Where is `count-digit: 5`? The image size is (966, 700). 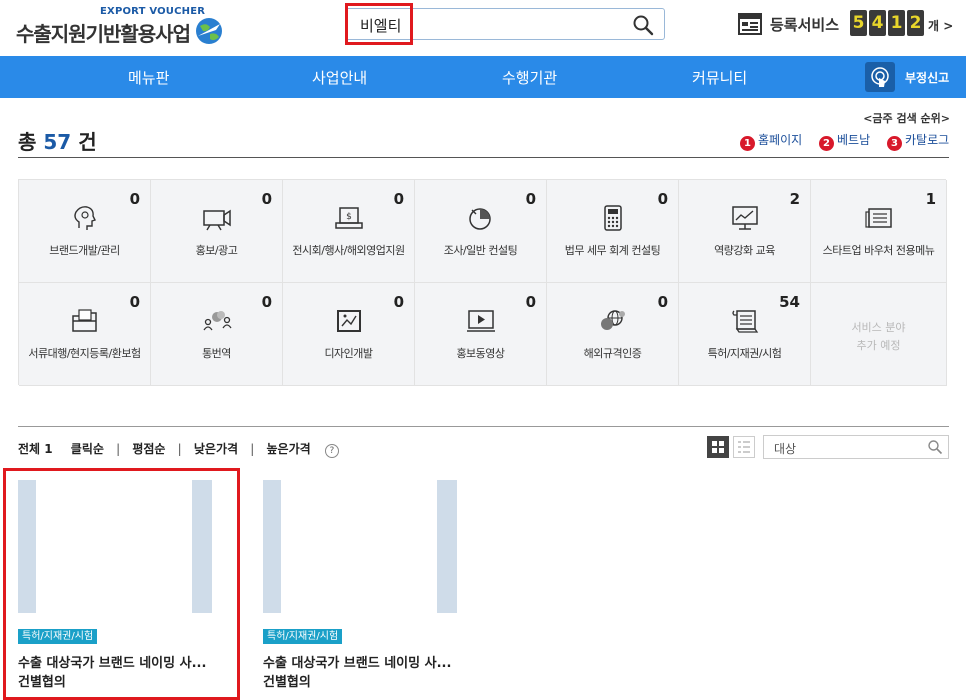
count-digit: 5 is located at coordinates (858, 23).